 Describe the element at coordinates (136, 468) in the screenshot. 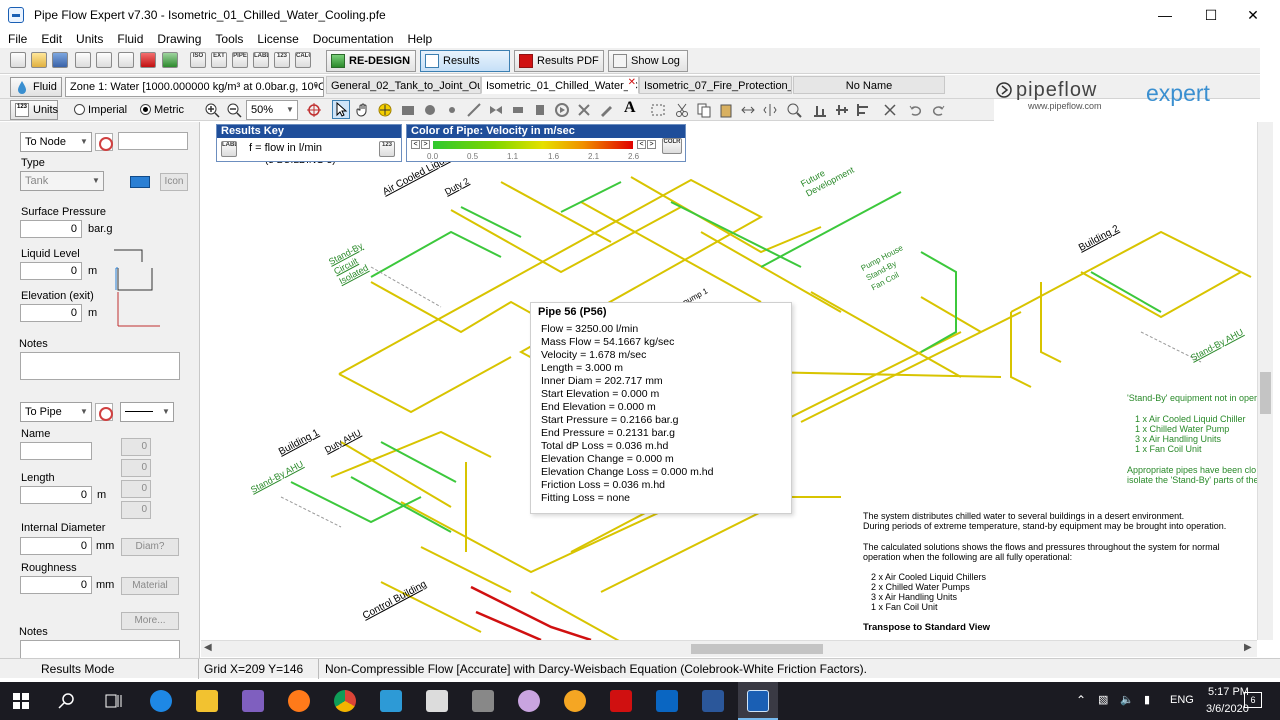

I see `fitting-count-2: 0` at that location.